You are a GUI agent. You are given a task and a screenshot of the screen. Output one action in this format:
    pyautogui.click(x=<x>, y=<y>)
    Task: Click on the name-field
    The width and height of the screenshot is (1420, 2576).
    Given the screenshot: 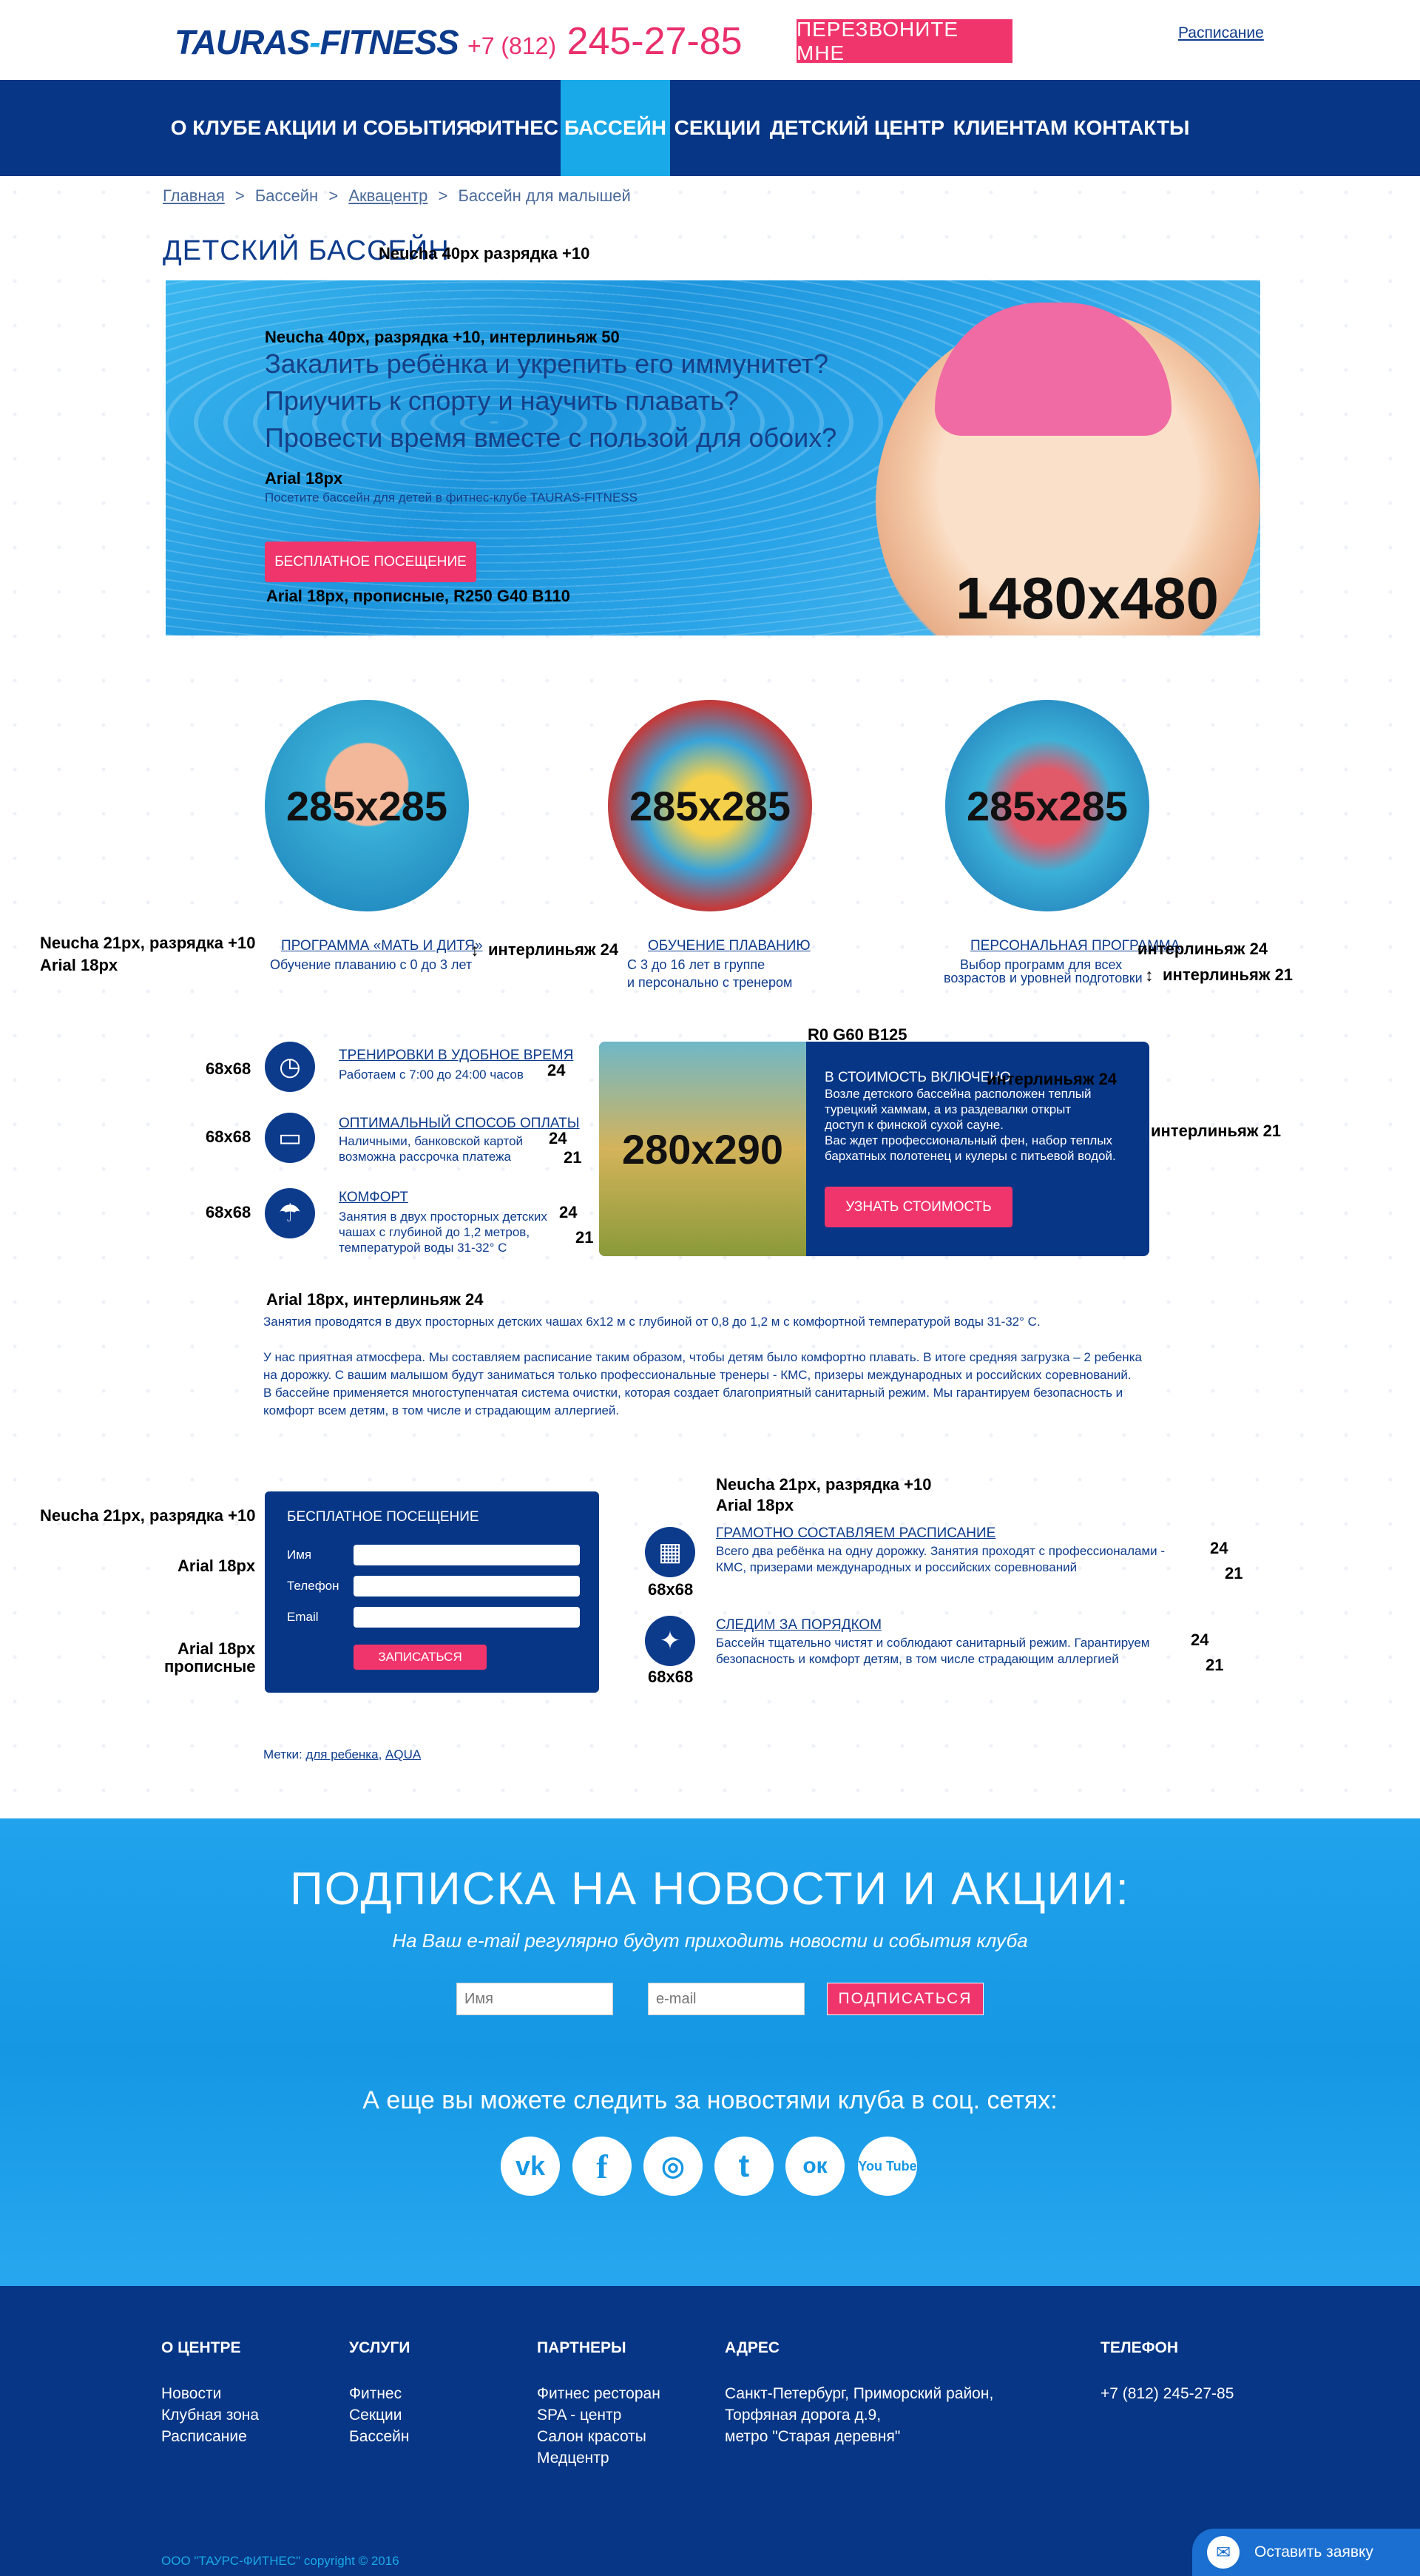 What is the action you would take?
    pyautogui.click(x=467, y=1555)
    